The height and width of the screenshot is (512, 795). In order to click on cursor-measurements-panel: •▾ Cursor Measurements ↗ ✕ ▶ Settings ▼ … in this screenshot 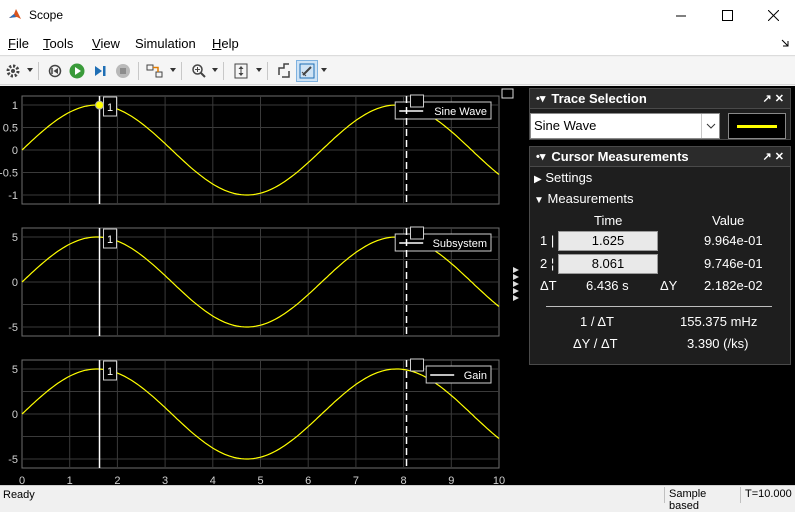, I will do `click(660, 255)`.